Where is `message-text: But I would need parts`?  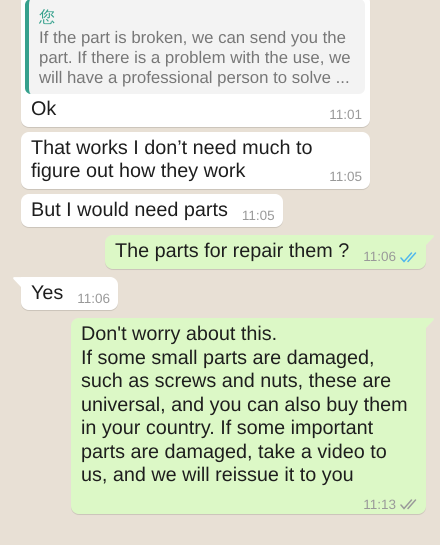 message-text: But I would need parts is located at coordinates (129, 209).